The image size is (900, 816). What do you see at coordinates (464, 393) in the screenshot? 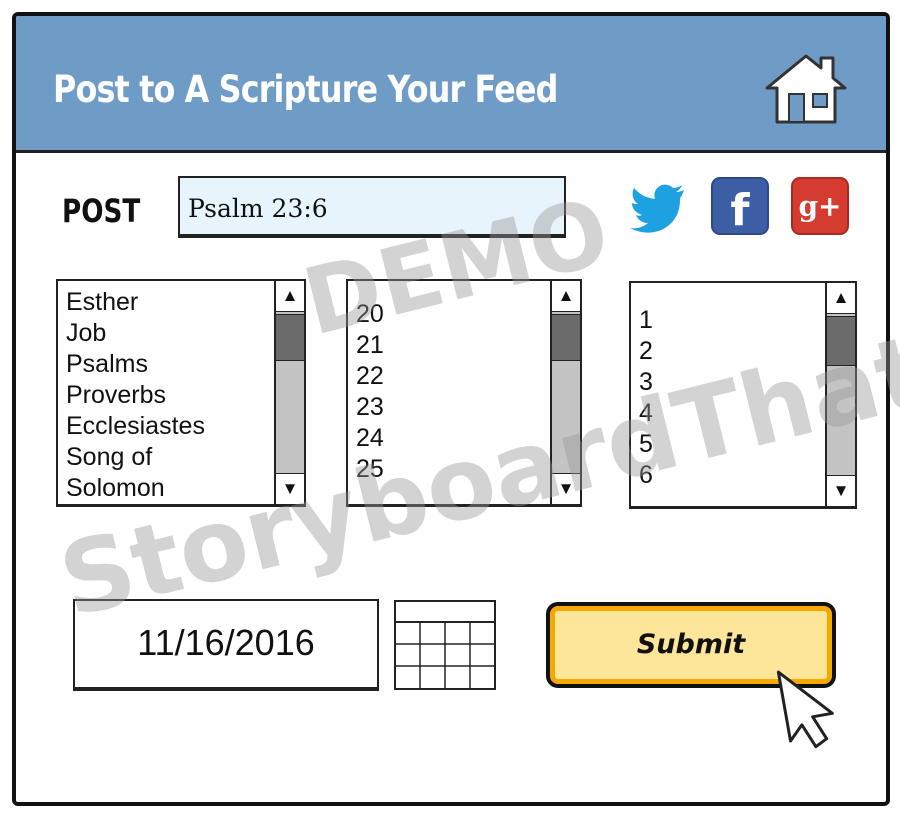
I see `chapter-list: 20 21 22 23 24 25 ▲ ▼` at bounding box center [464, 393].